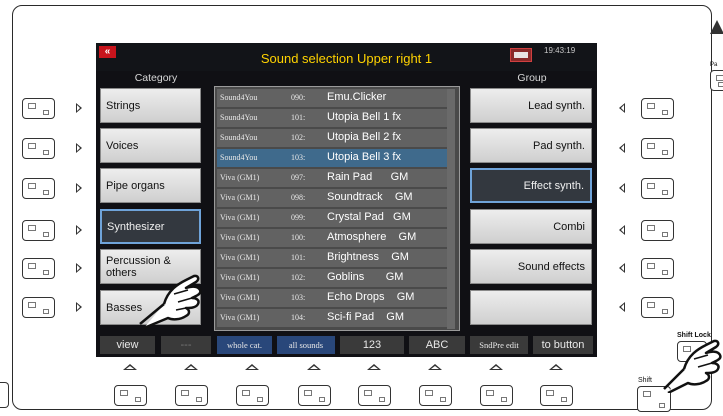 The height and width of the screenshot is (416, 723). I want to click on sound-name: Sci-fi Pad GM, so click(366, 317).